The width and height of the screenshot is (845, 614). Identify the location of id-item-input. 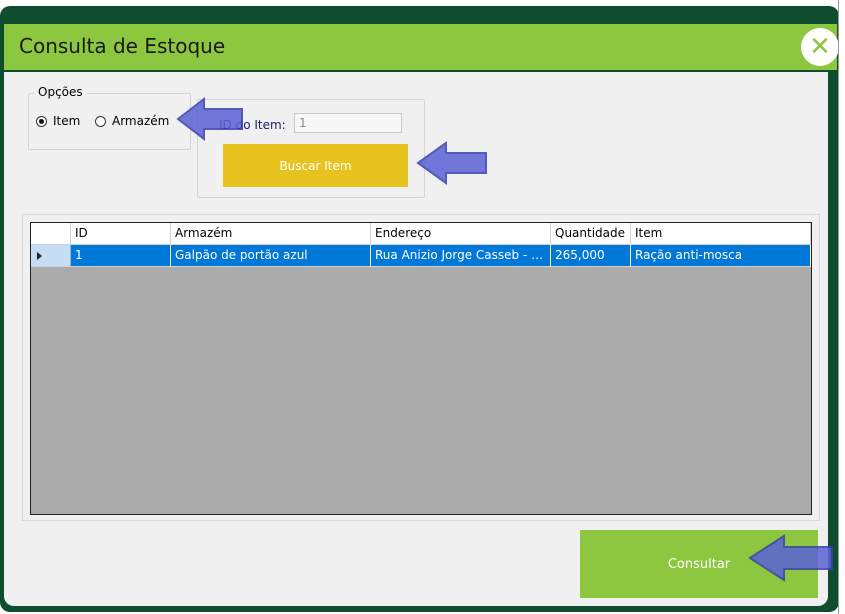
(348, 123).